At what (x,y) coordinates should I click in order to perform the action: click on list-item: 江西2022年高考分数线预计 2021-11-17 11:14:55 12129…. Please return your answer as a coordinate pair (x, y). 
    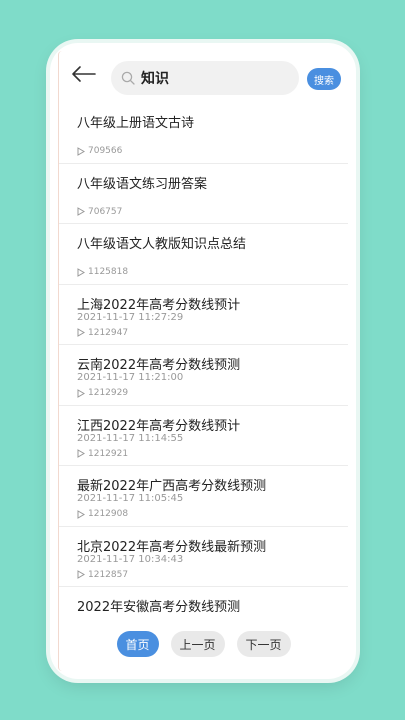
    Looking at the image, I should click on (203, 436).